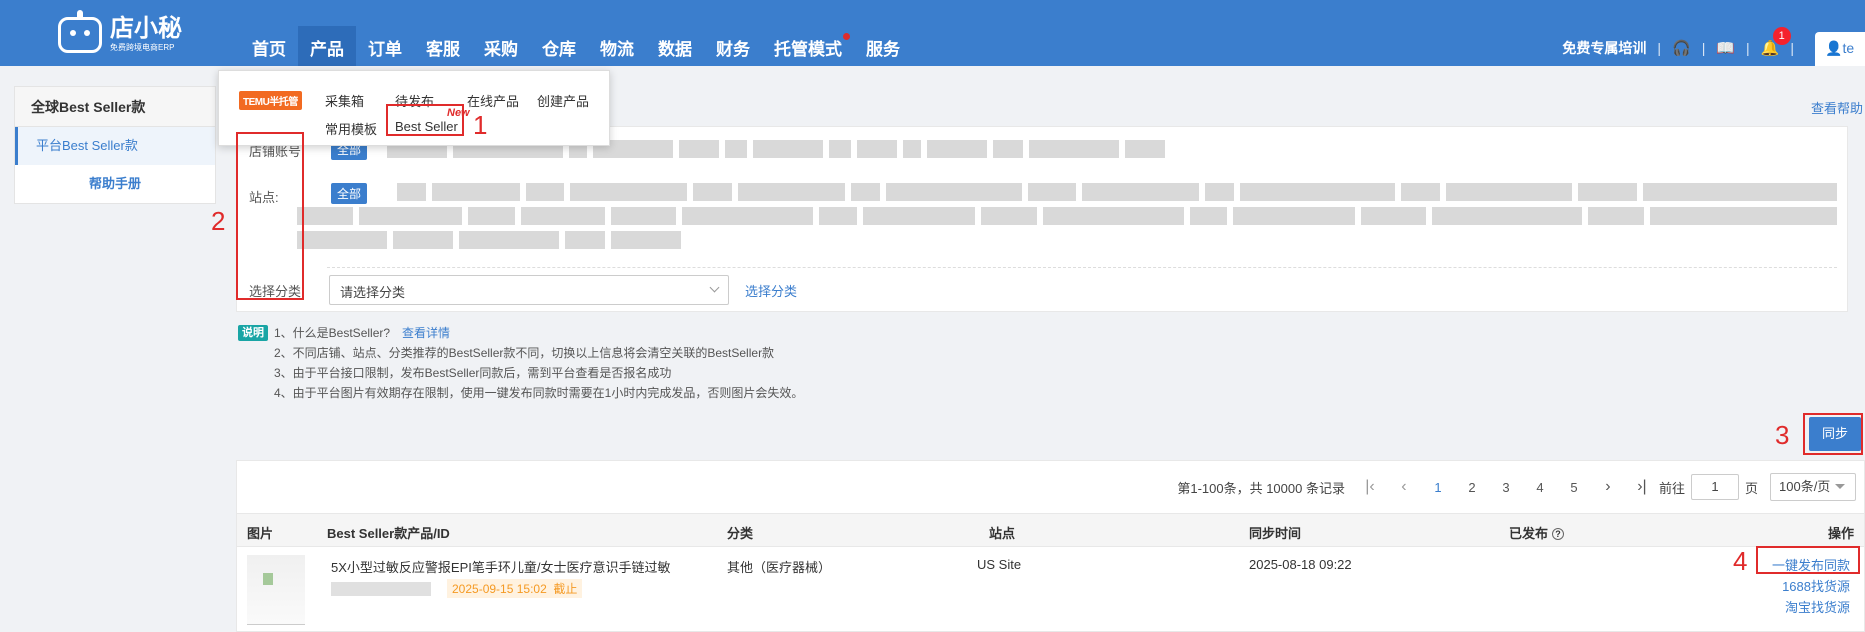  I want to click on left-sidebar: 全球Best Seller款 平台Best Seller款 帮助手册, so click(115, 145).